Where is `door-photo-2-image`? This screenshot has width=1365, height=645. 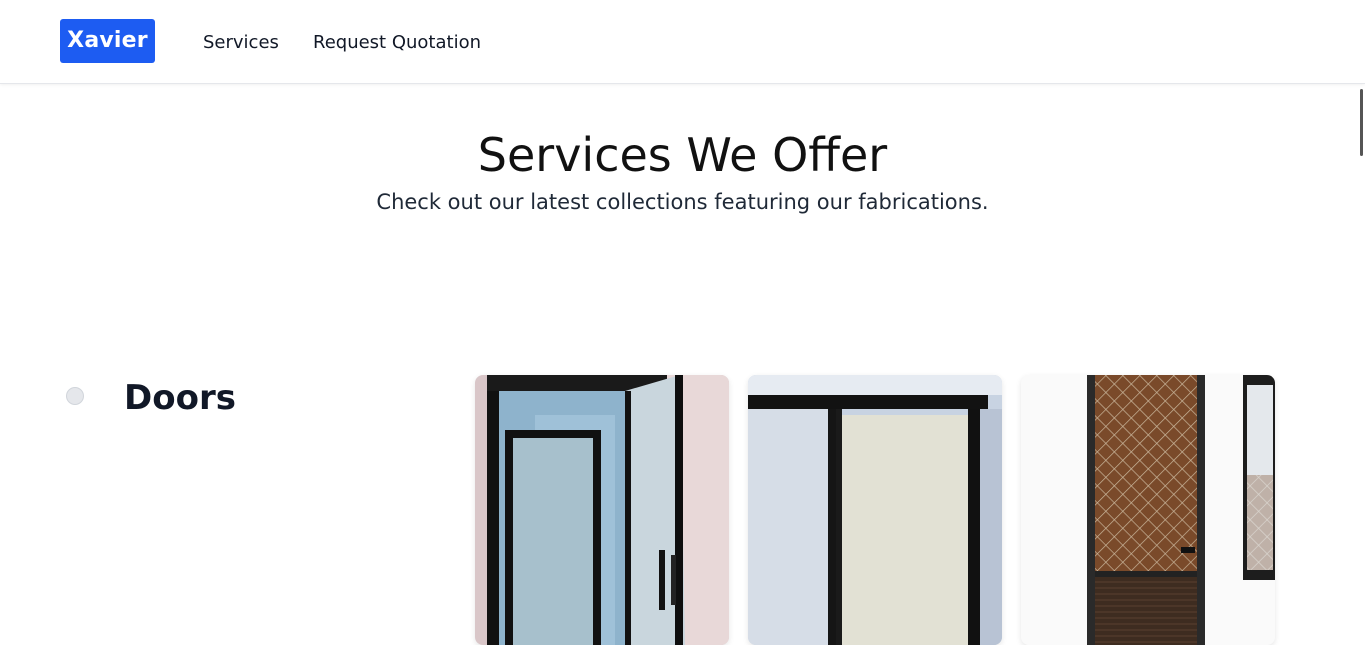
door-photo-2-image is located at coordinates (875, 510).